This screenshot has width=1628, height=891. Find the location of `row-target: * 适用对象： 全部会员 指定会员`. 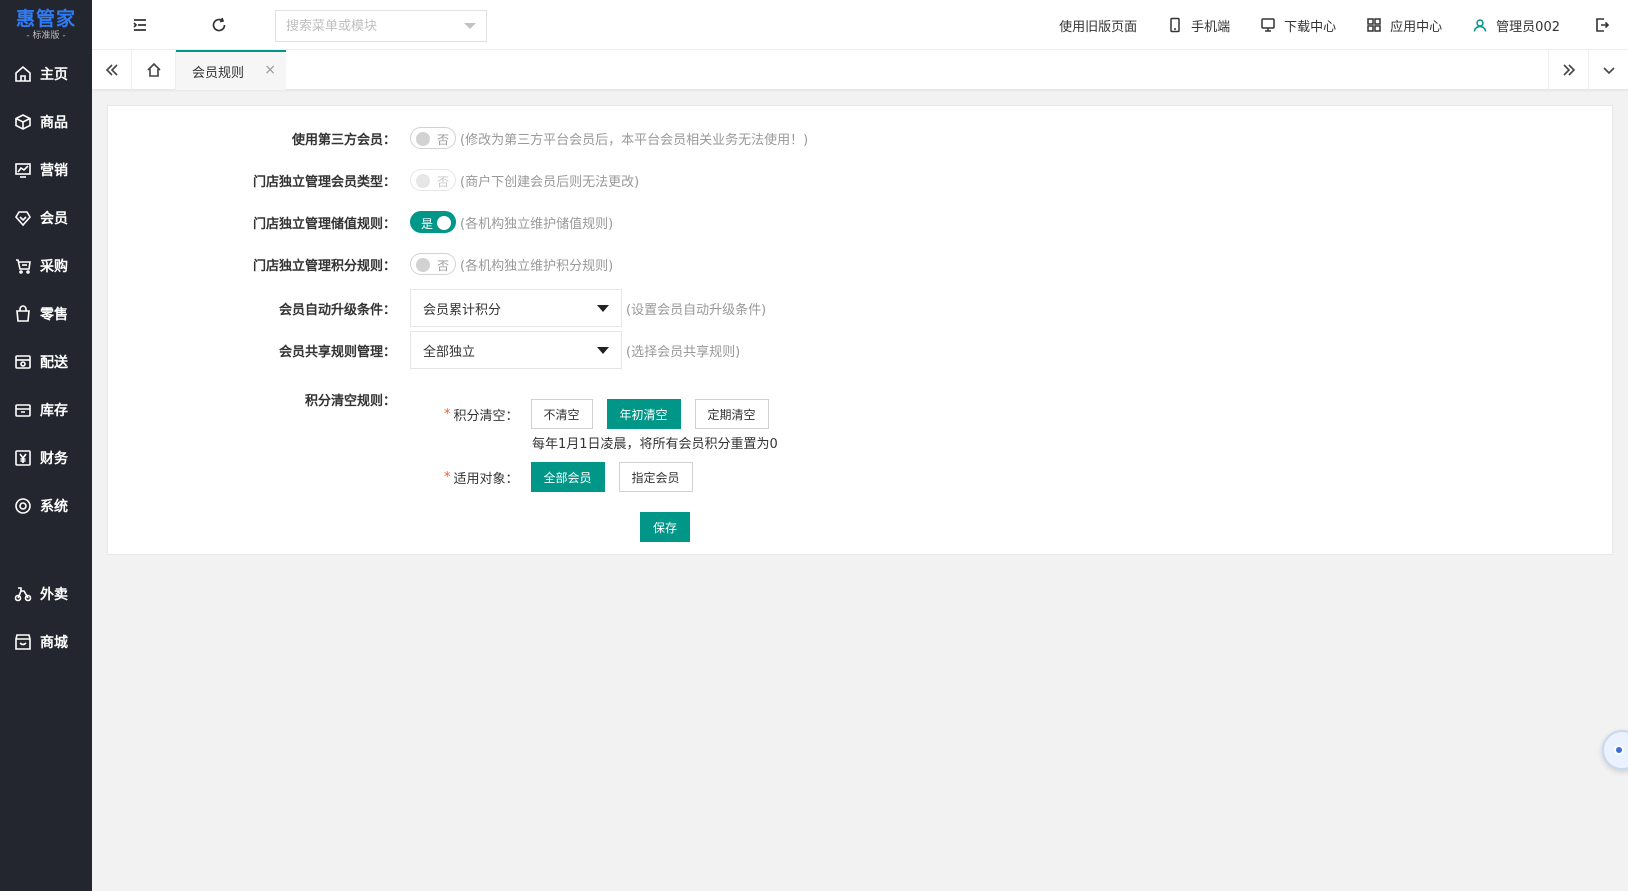

row-target: * 适用对象： 全部会员 指定会员 is located at coordinates (568, 477).